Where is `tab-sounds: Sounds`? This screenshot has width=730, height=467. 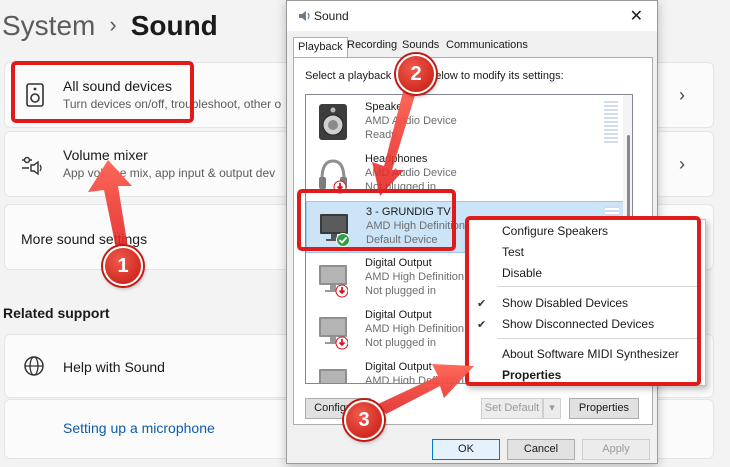 tab-sounds: Sounds is located at coordinates (420, 45).